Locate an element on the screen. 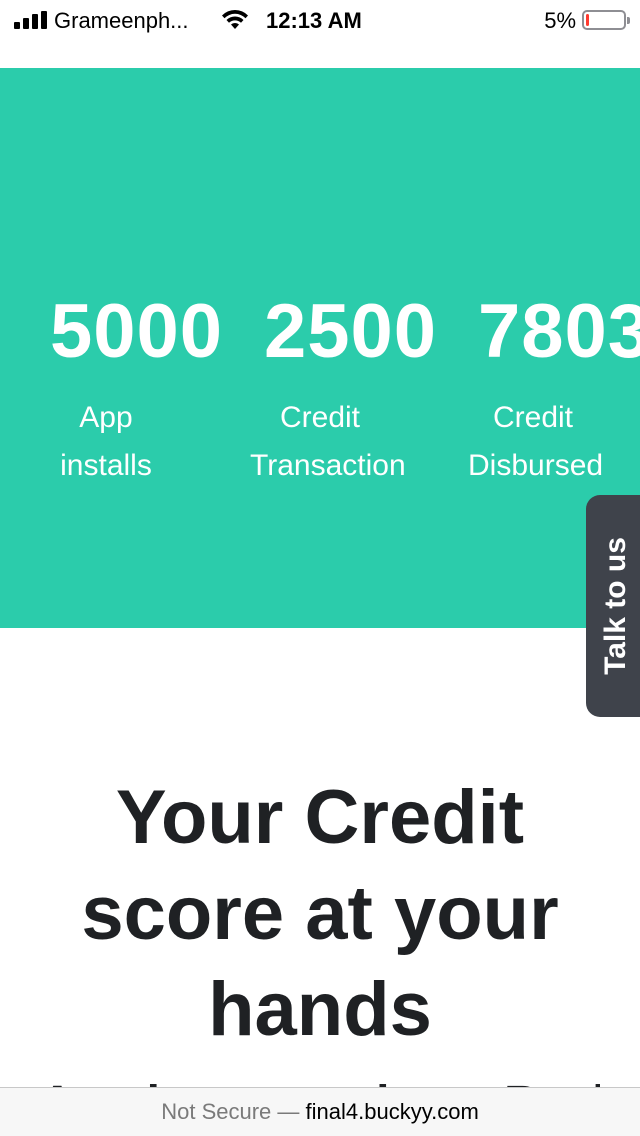 This screenshot has width=640, height=1136. battery-icon is located at coordinates (606, 20).